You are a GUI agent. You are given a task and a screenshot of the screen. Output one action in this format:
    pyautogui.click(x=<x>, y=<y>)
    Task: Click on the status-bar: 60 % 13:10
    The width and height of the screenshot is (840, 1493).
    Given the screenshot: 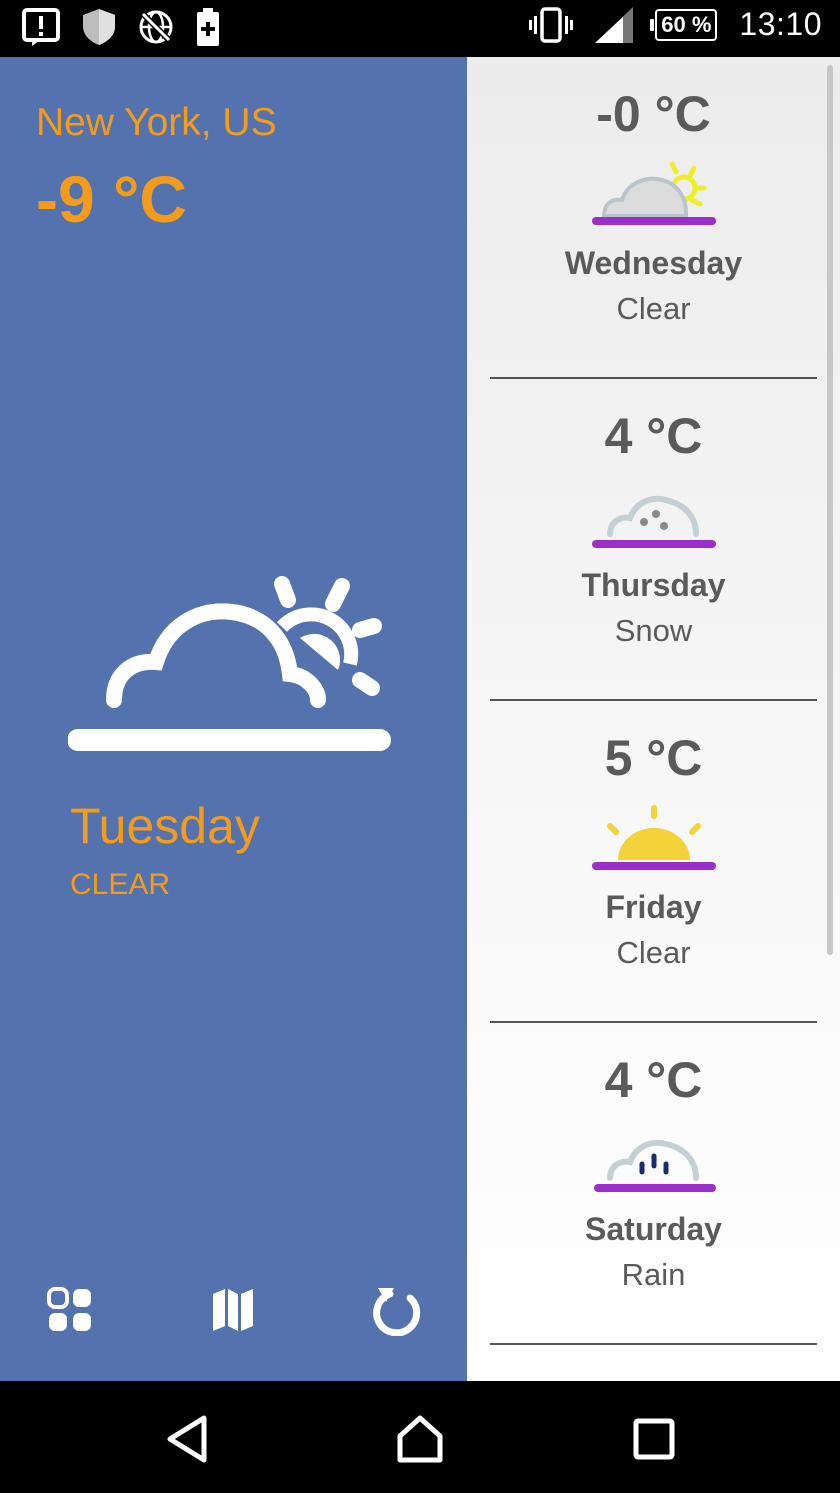 What is the action you would take?
    pyautogui.click(x=420, y=28)
    